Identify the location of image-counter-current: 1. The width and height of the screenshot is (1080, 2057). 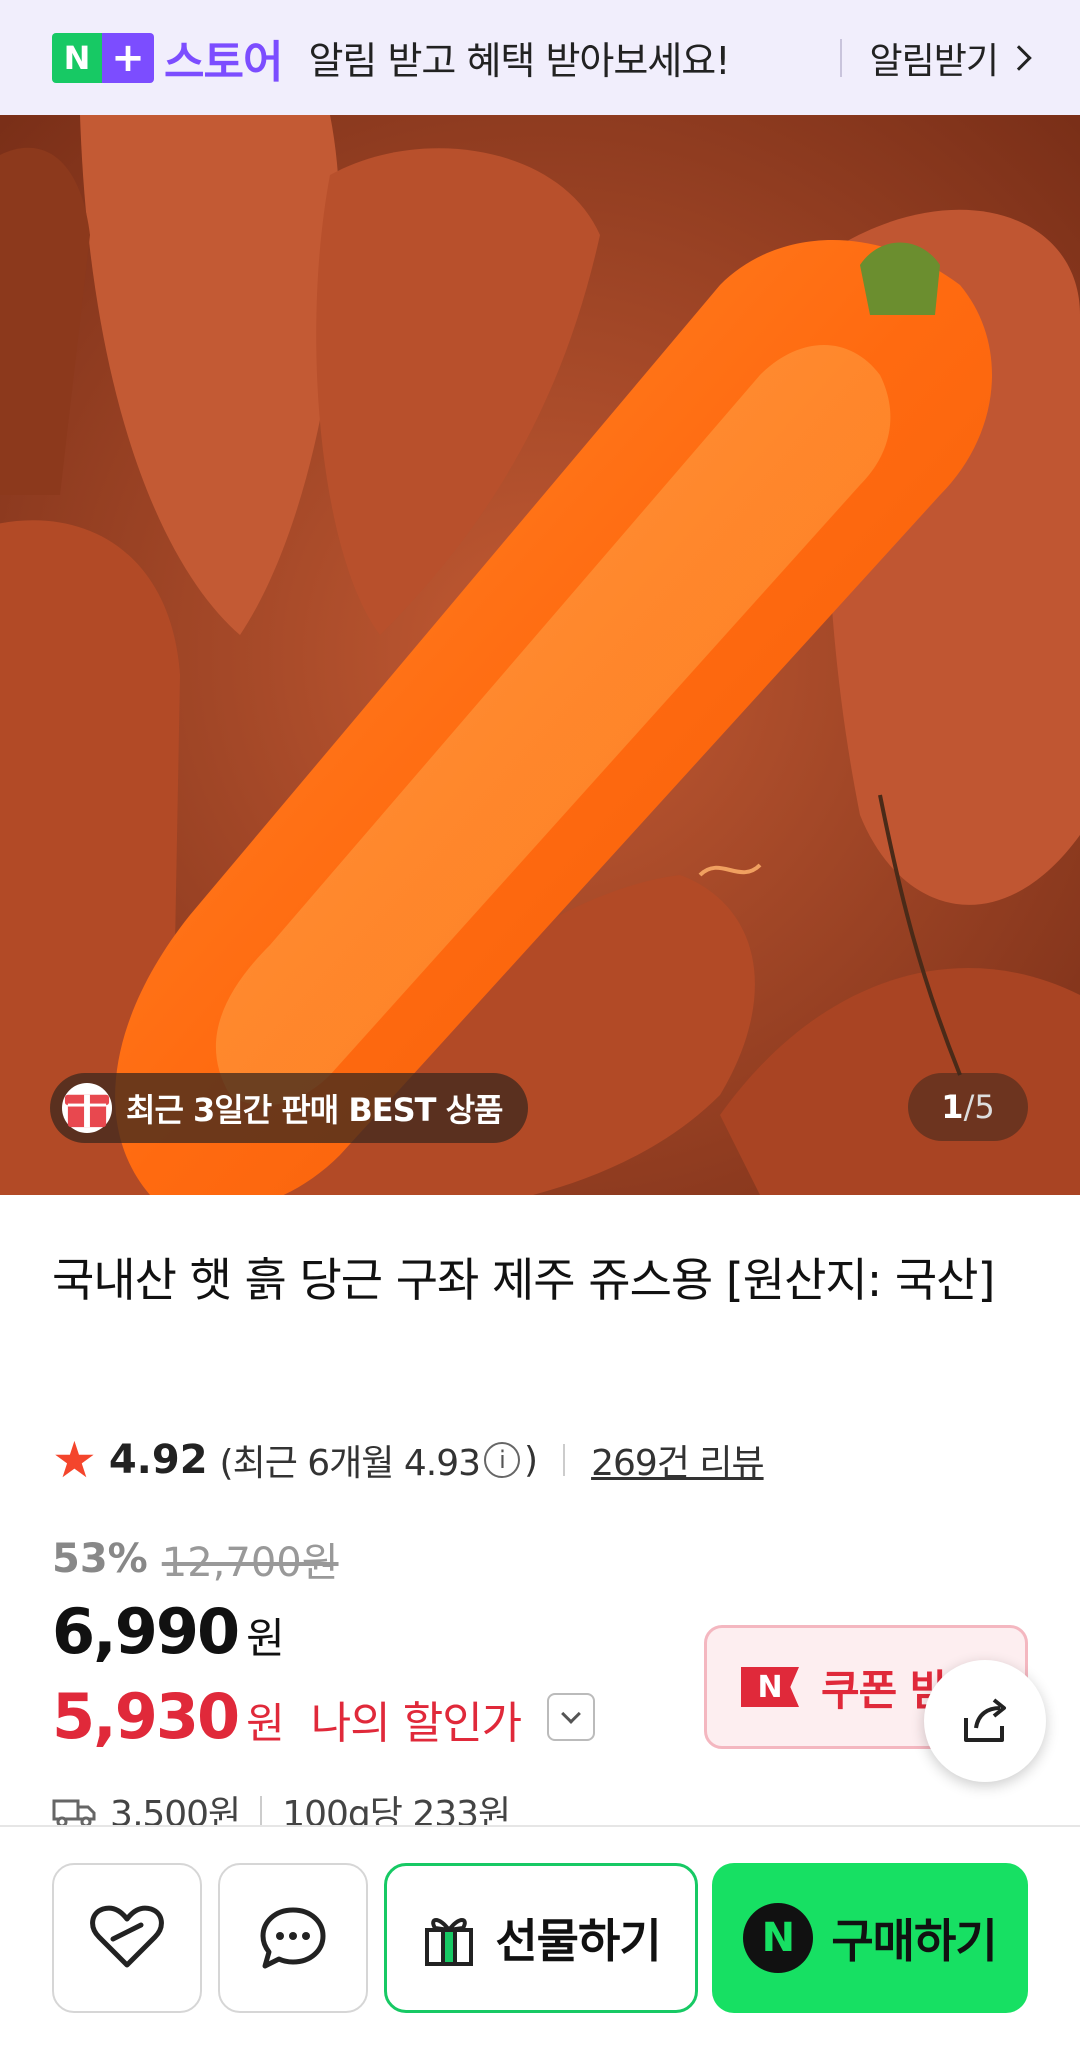
(952, 1107).